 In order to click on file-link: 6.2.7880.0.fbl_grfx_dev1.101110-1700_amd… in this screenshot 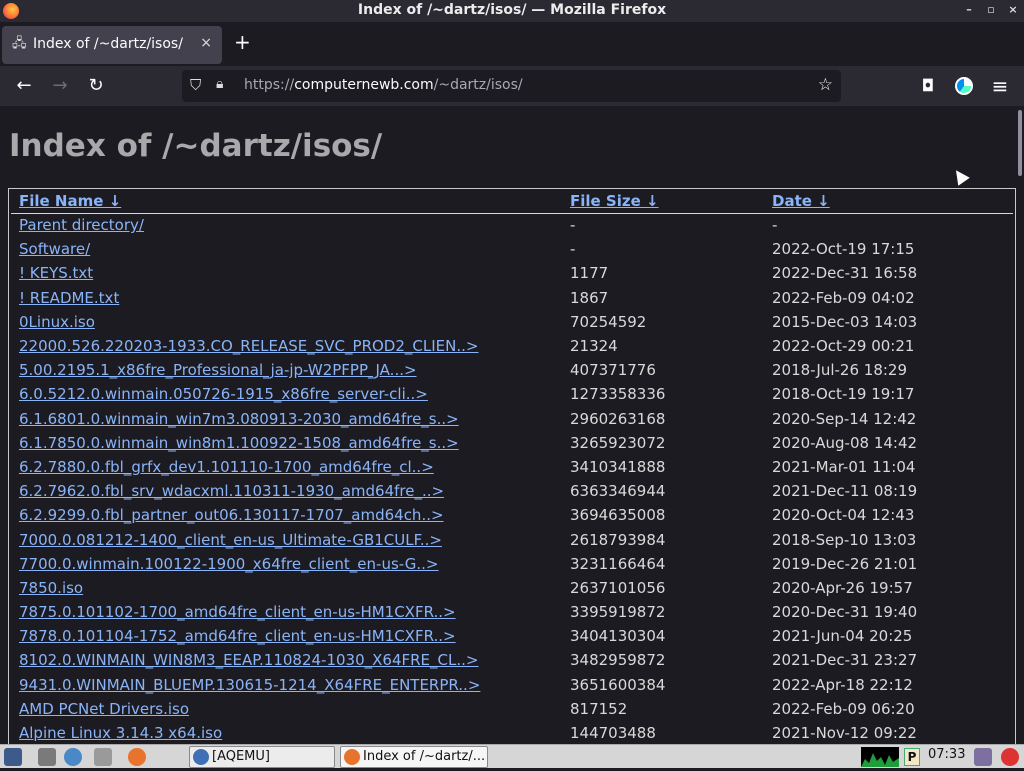, I will do `click(226, 467)`.